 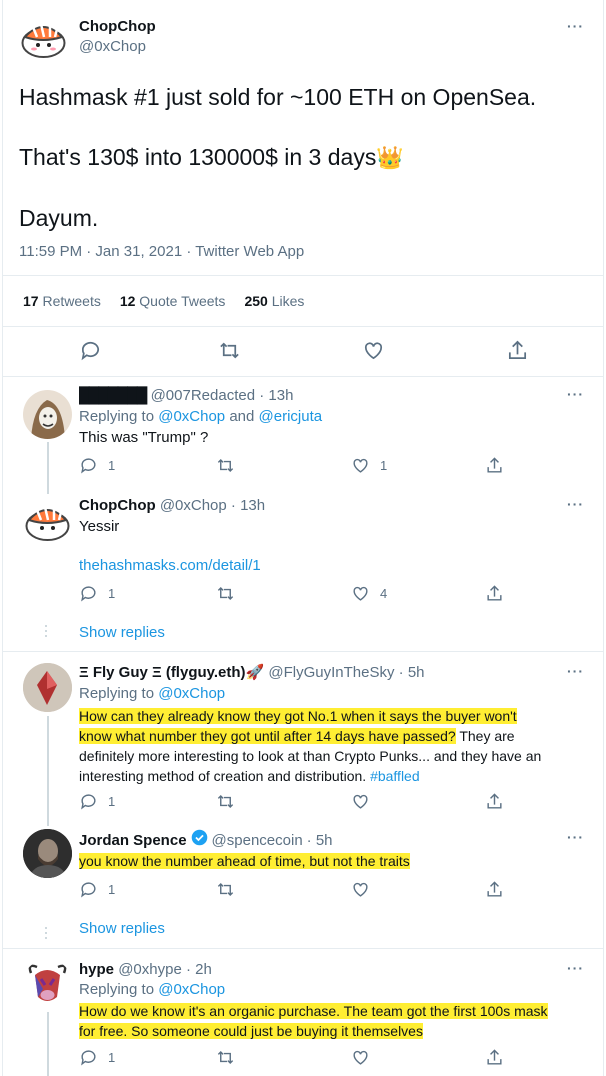 I want to click on like-action: 4, so click(x=369, y=593).